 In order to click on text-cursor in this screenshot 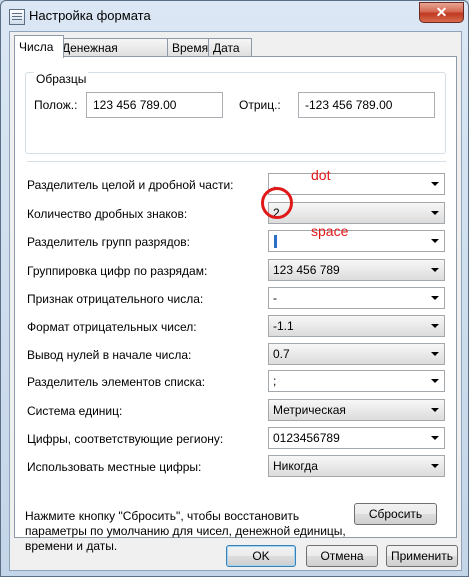, I will do `click(275, 241)`.